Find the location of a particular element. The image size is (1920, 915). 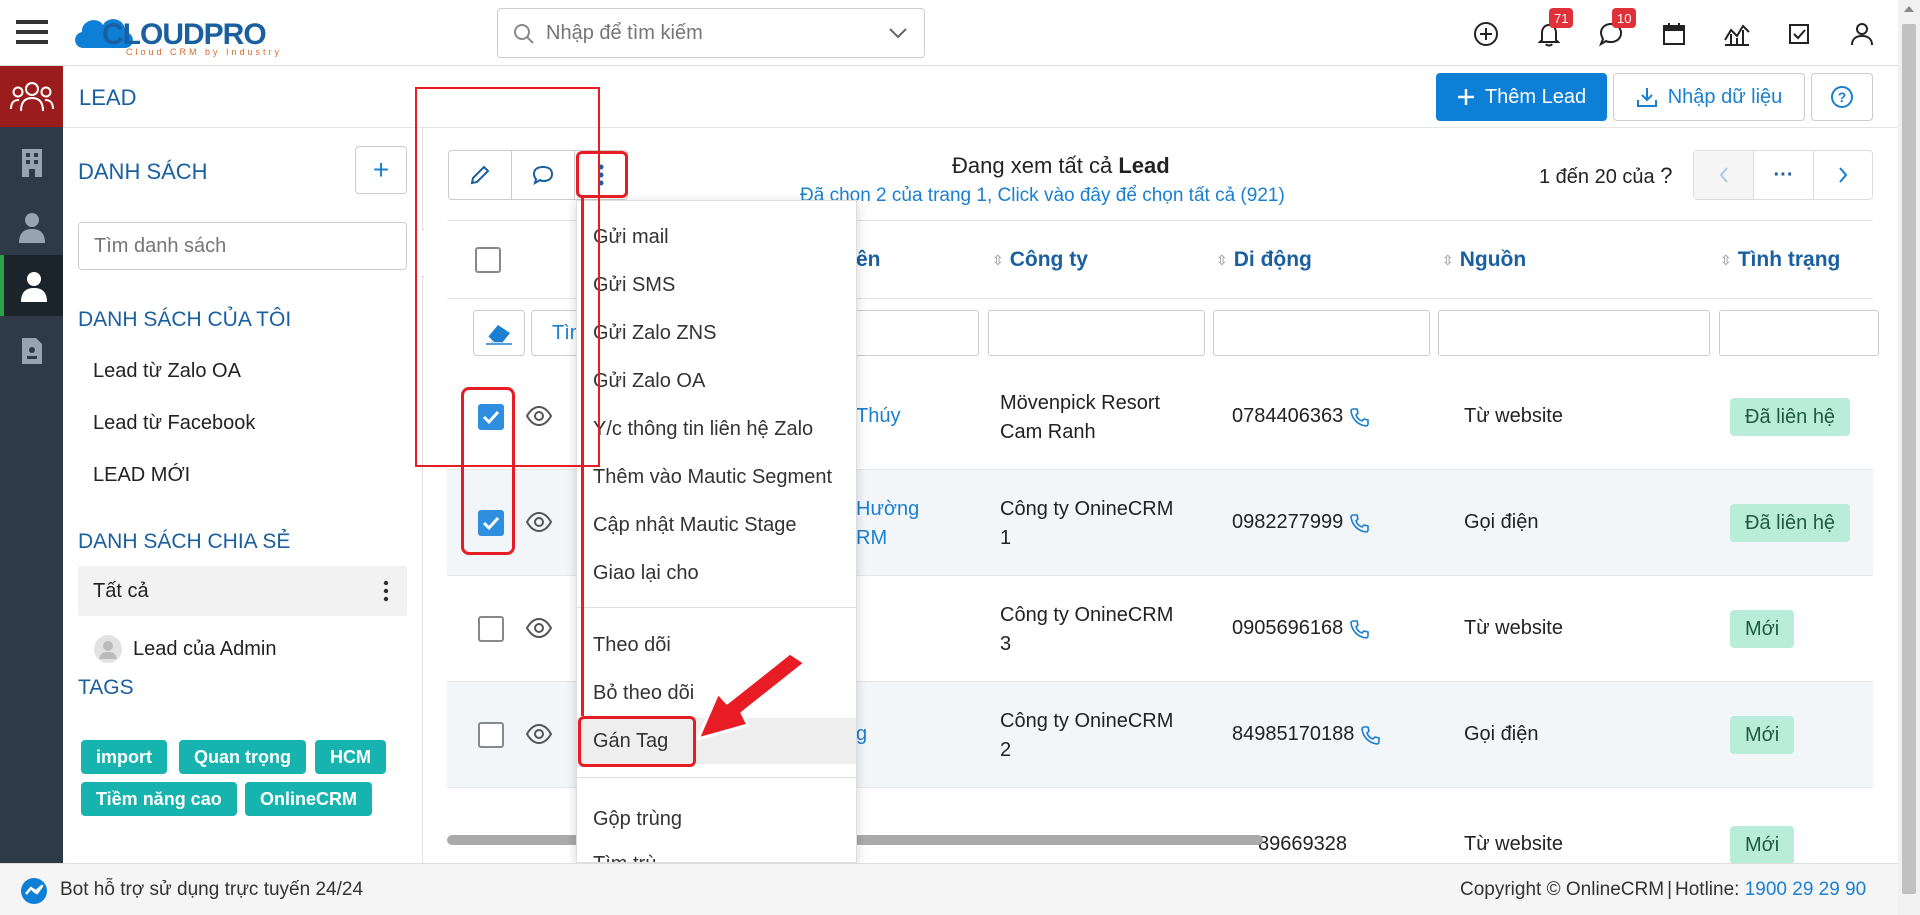

lead-person-icon is located at coordinates (33, 286).